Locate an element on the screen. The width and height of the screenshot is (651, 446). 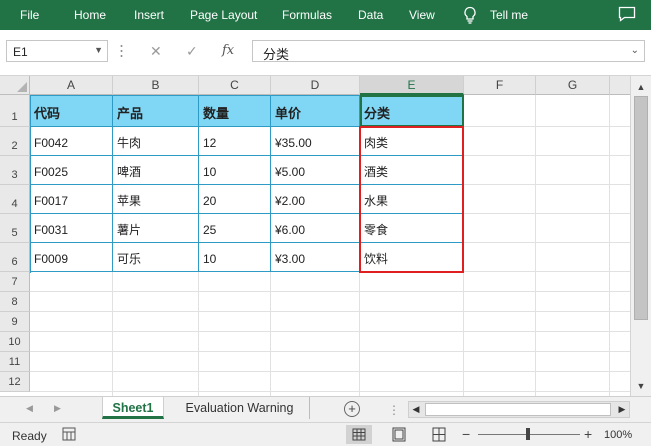
table-cell: ¥5.00 is located at coordinates (315, 170).